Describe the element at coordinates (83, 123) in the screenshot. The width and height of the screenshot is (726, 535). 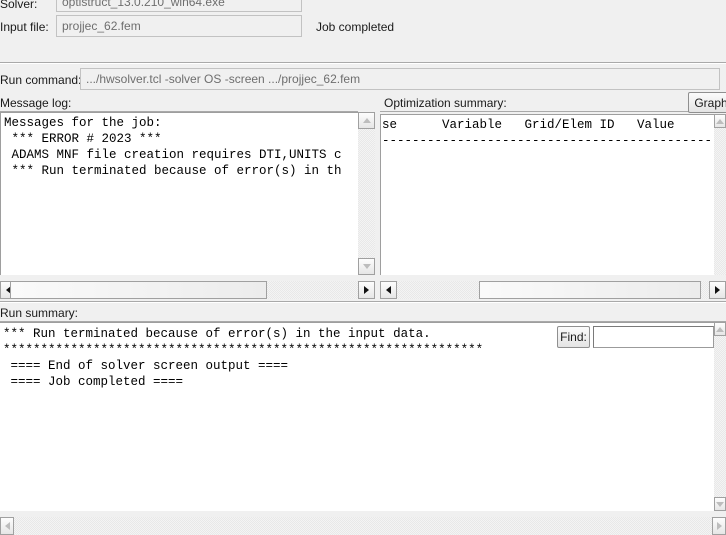
I see `message-log-line: Messages for the job:` at that location.